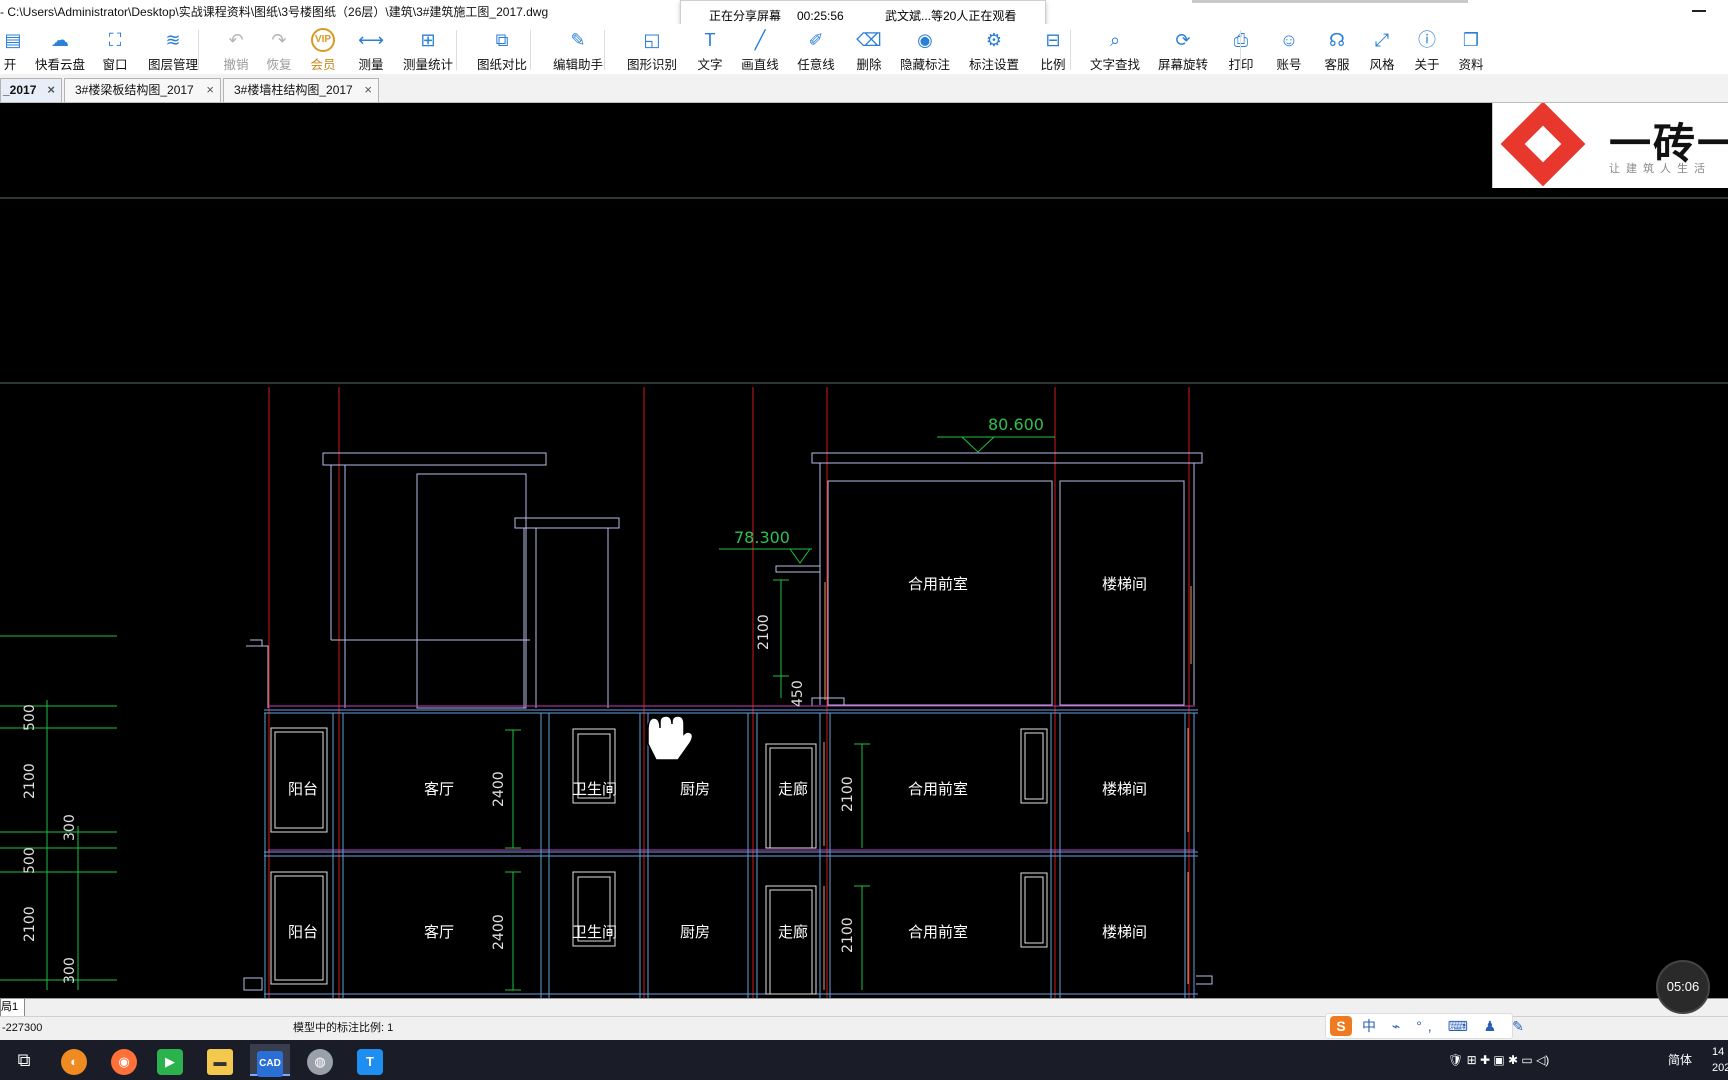 This screenshot has width=1728, height=1080. Describe the element at coordinates (20, 90) in the screenshot. I see `tab-label: _2017` at that location.